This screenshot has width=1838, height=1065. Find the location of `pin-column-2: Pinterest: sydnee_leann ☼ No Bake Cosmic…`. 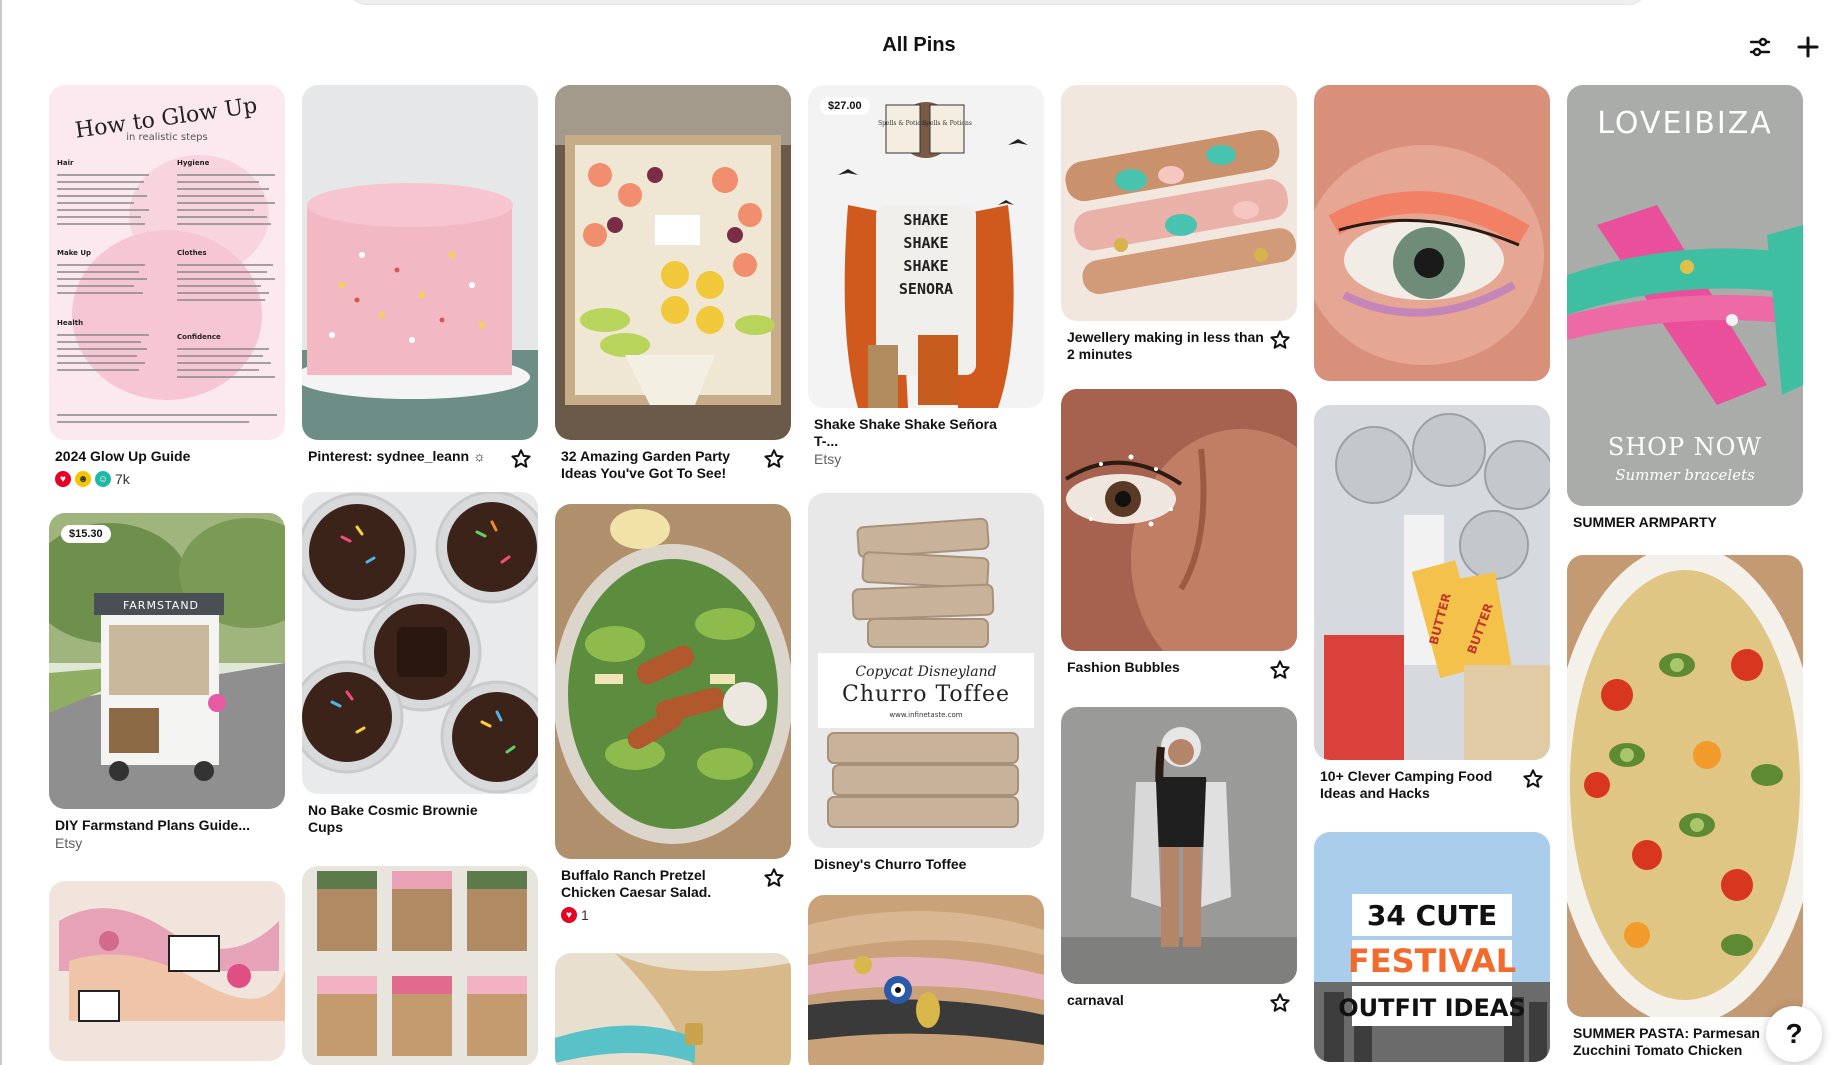

pin-column-2: Pinterest: sydnee_leann ☼ No Bake Cosmic… is located at coordinates (420, 575).